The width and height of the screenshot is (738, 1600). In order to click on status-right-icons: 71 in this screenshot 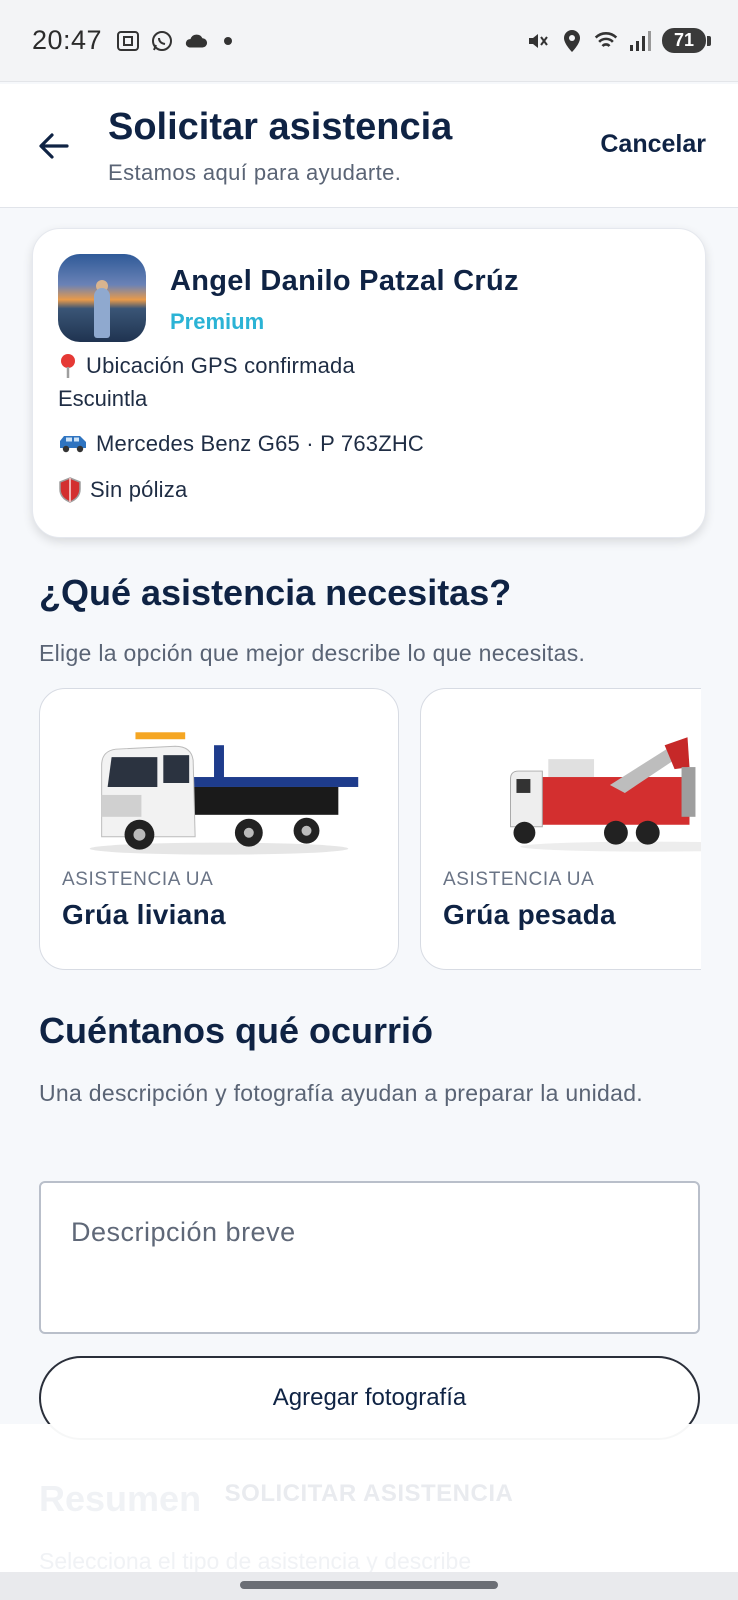, I will do `click(618, 40)`.